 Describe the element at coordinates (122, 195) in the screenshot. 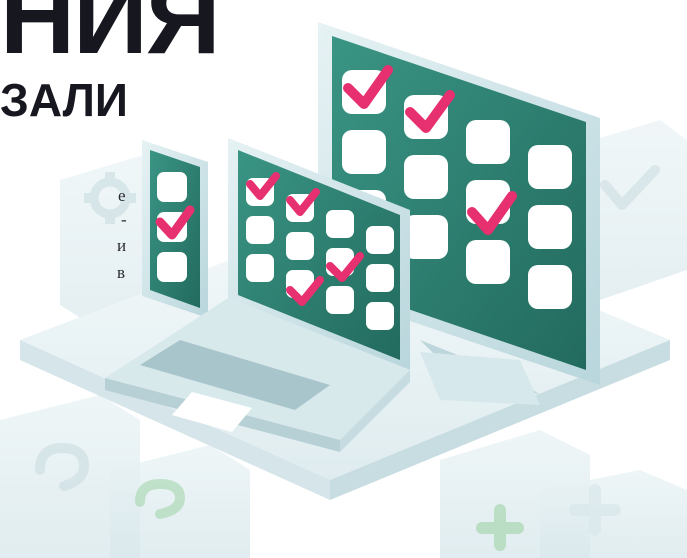

I see `text-fragment: е` at that location.